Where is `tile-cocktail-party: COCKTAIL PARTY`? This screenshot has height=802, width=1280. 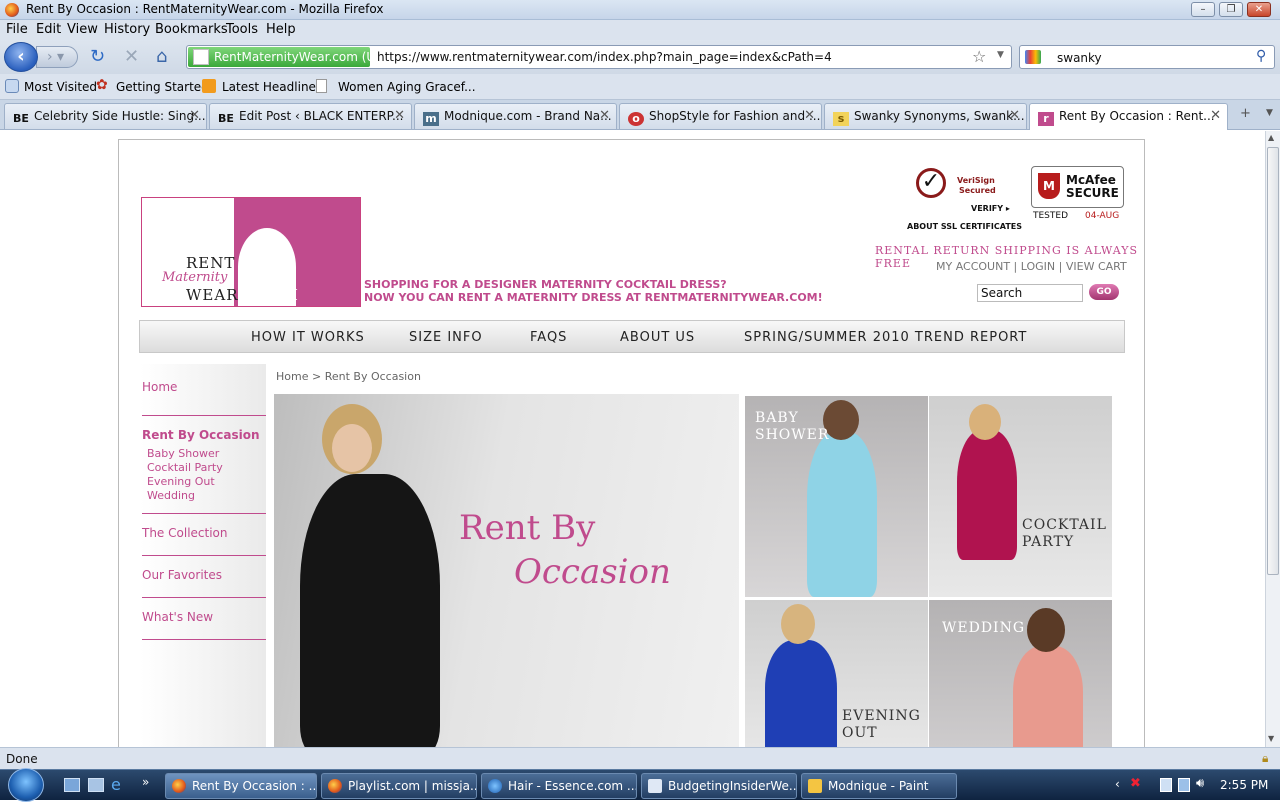
tile-cocktail-party: COCKTAIL PARTY is located at coordinates (1020, 496).